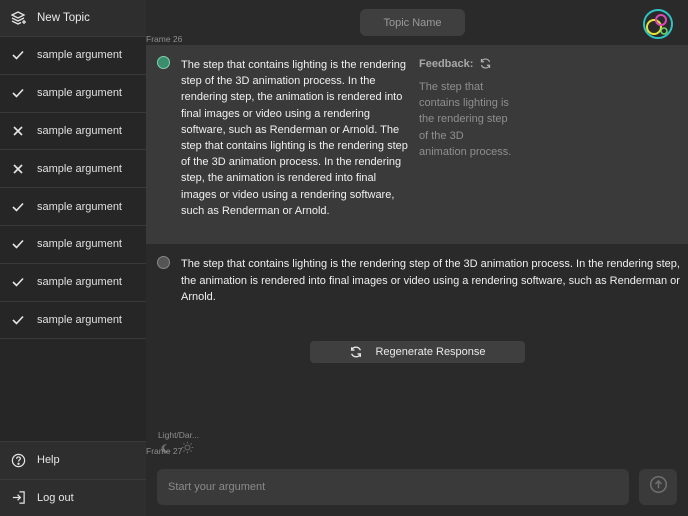  I want to click on new-topic-label: New Topic, so click(63, 18).